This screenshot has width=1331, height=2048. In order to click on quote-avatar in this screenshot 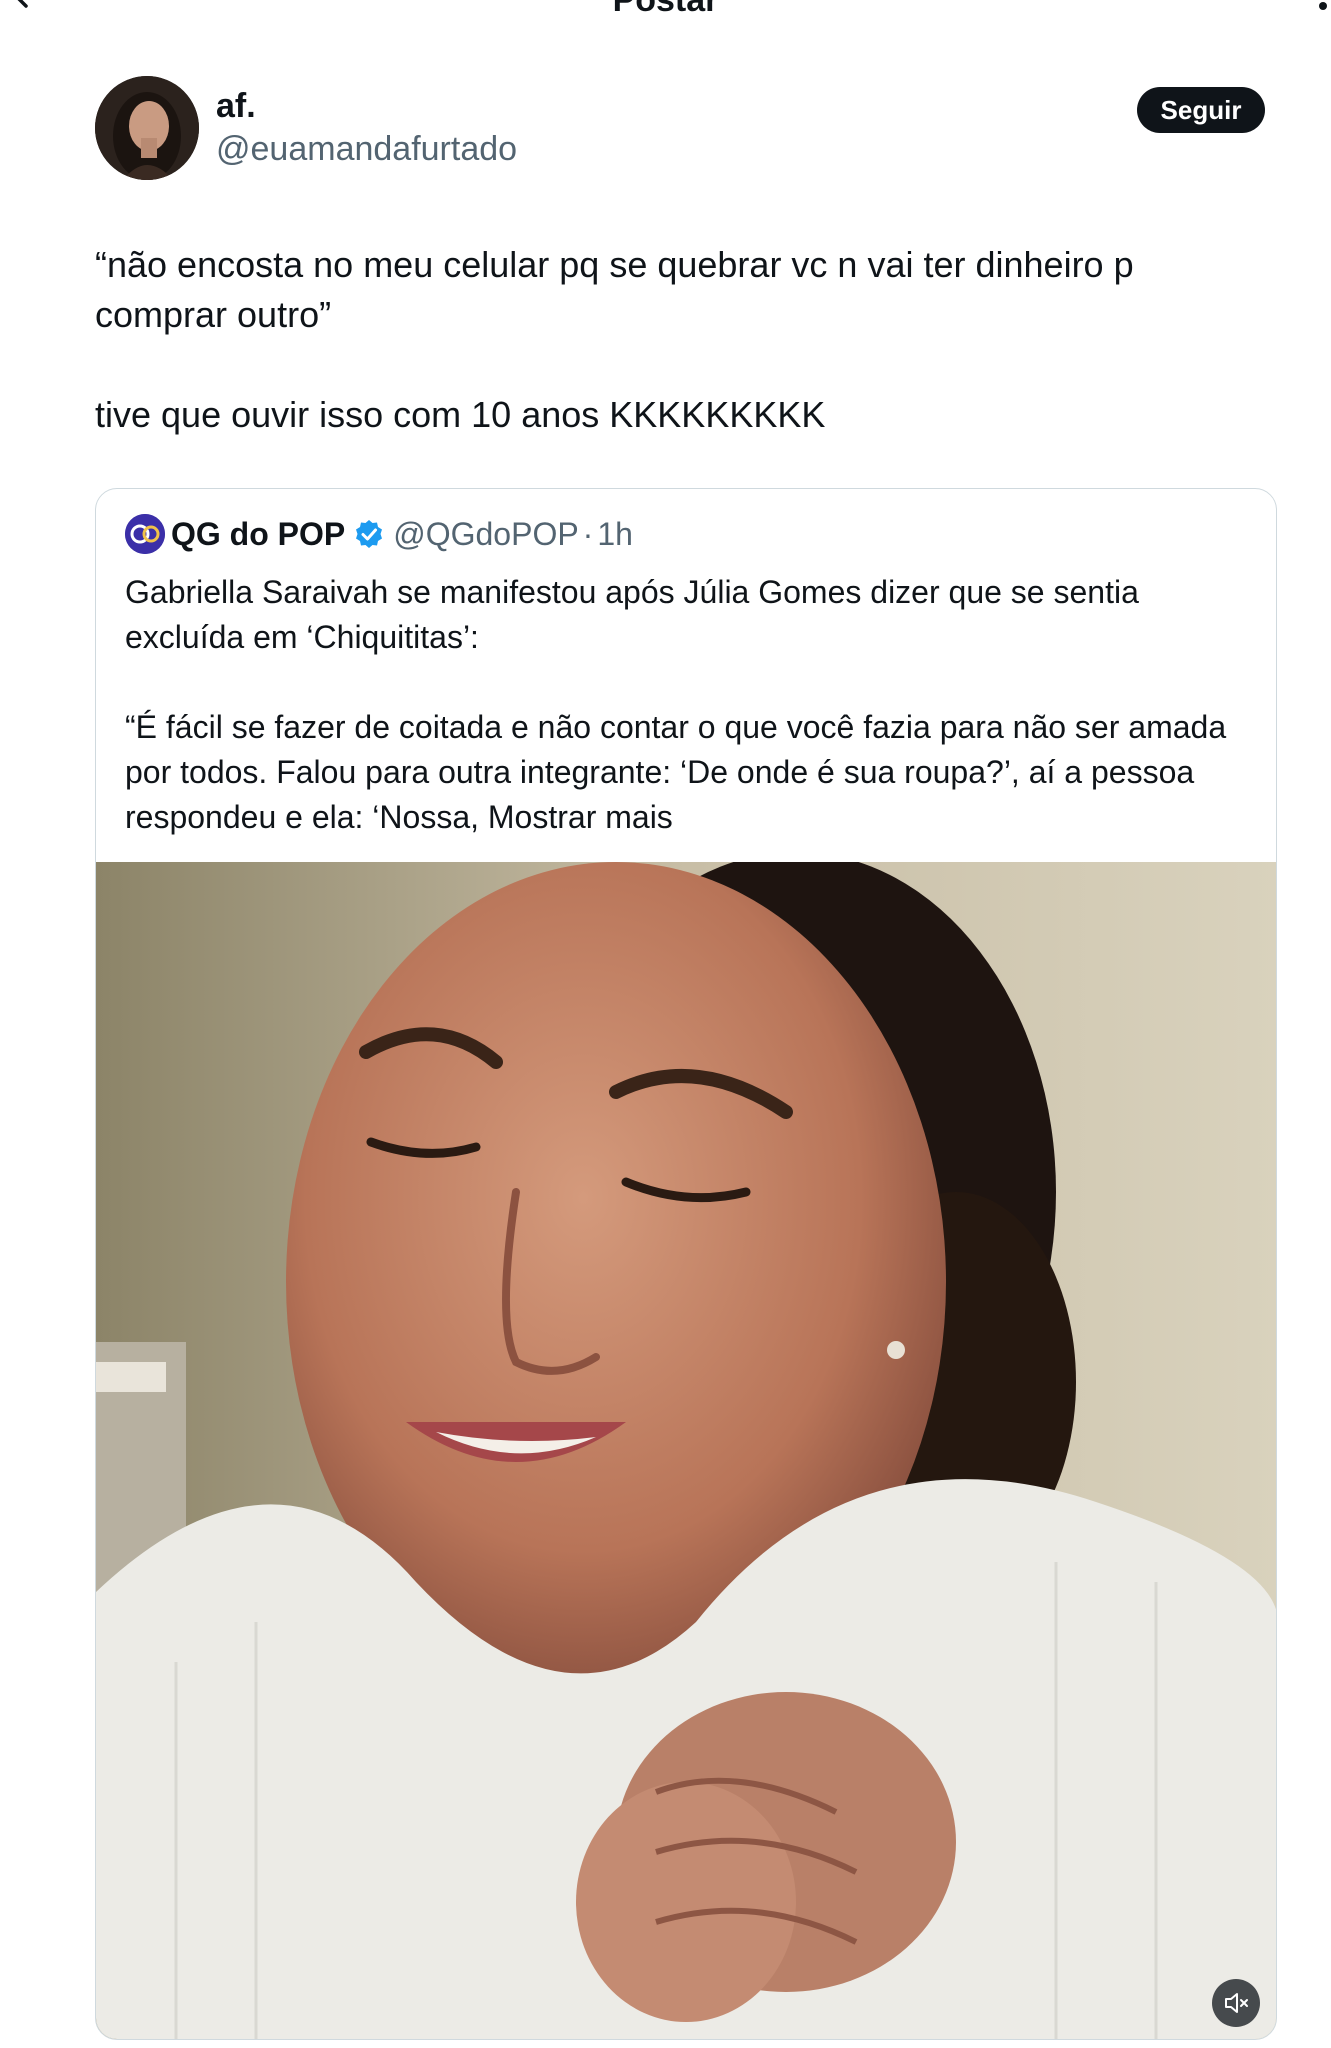, I will do `click(145, 534)`.